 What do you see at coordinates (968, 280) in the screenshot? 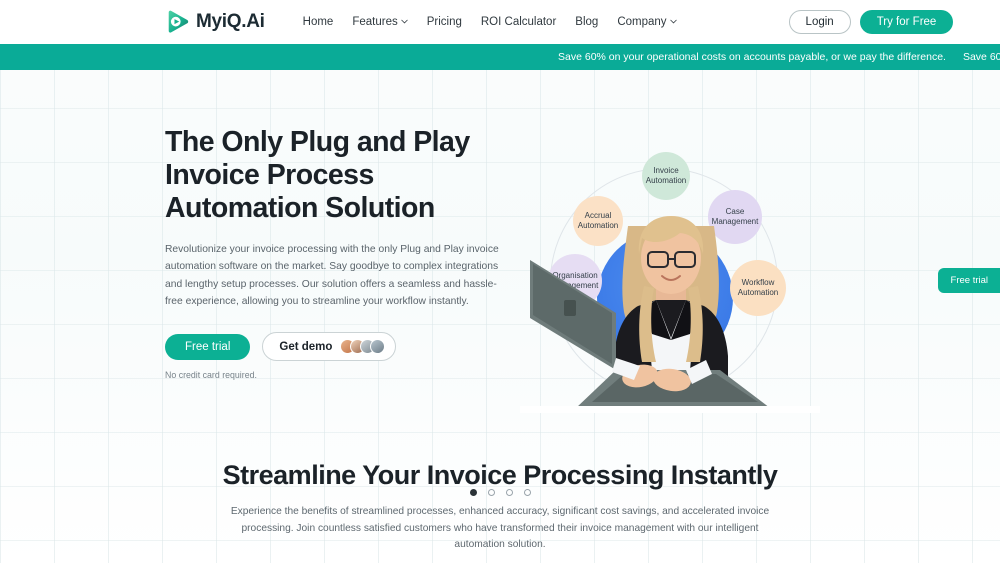
I see `sticky-free-trial-tab: Free trial` at bounding box center [968, 280].